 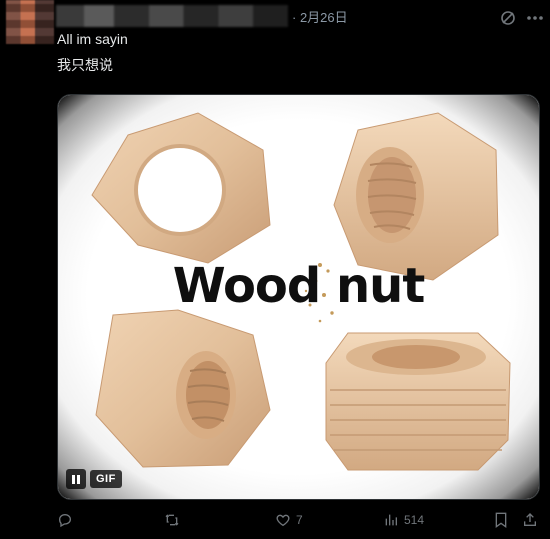 I want to click on bookmark-icon, so click(x=501, y=520).